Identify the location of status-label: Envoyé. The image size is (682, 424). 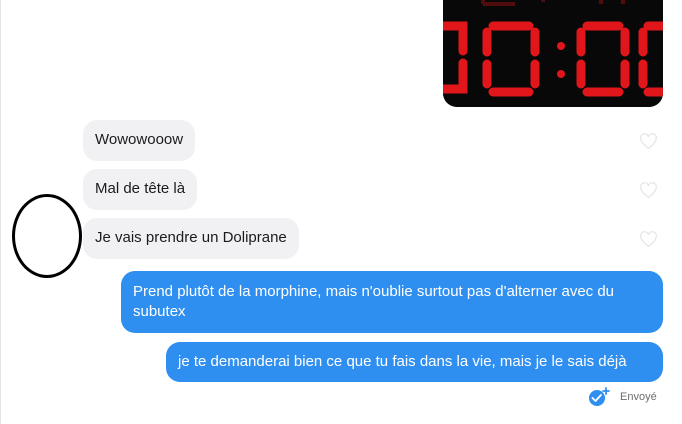
(638, 397).